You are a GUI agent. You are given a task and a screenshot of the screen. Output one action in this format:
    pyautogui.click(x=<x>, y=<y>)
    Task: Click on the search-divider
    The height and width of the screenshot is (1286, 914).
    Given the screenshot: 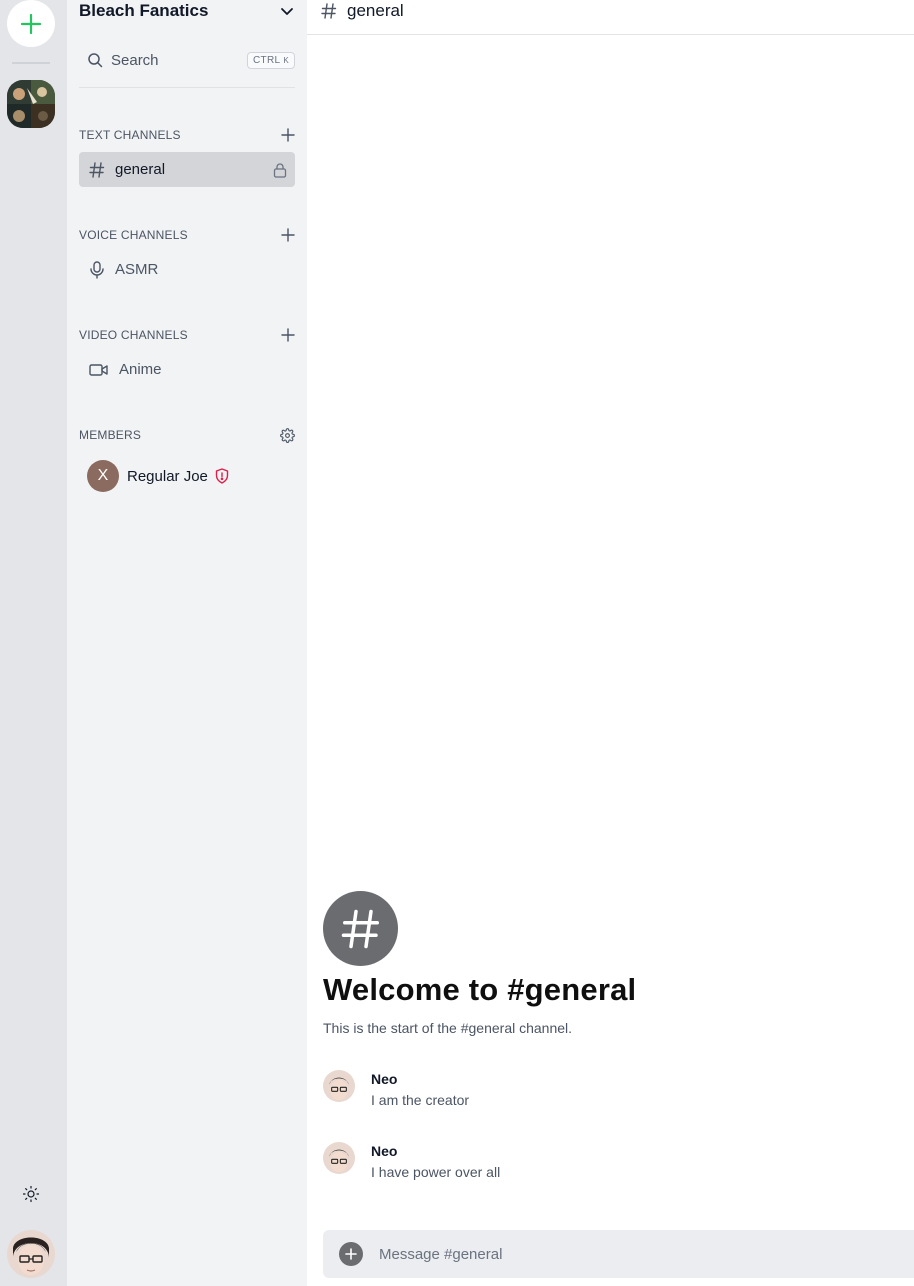 What is the action you would take?
    pyautogui.click(x=187, y=87)
    